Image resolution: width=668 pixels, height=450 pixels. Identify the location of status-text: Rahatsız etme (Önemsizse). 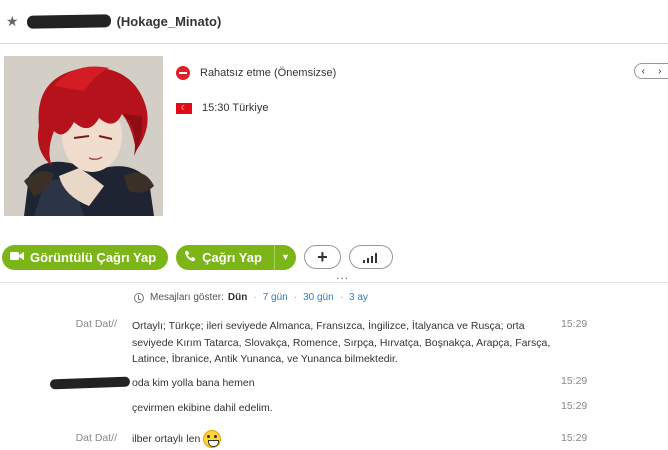
(268, 73).